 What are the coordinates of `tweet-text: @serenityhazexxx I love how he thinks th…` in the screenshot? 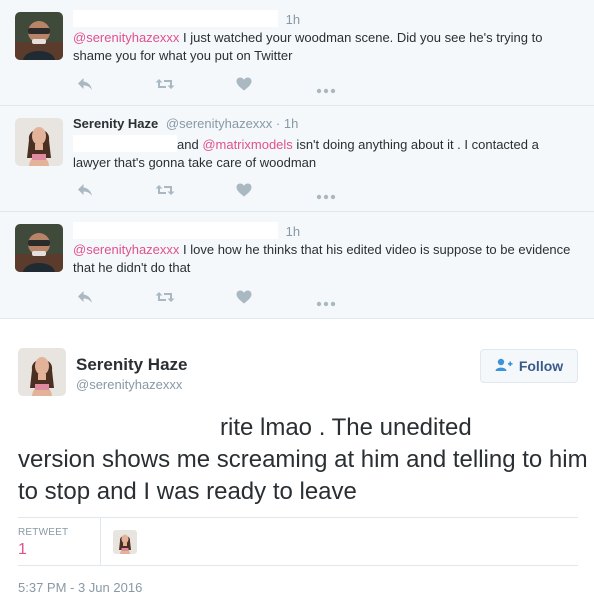 It's located at (325, 259).